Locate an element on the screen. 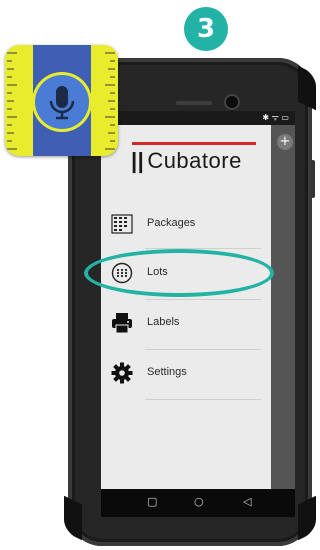 This screenshot has height=550, width=320. brand-logo-text: Cubatore is located at coordinates (194, 160).